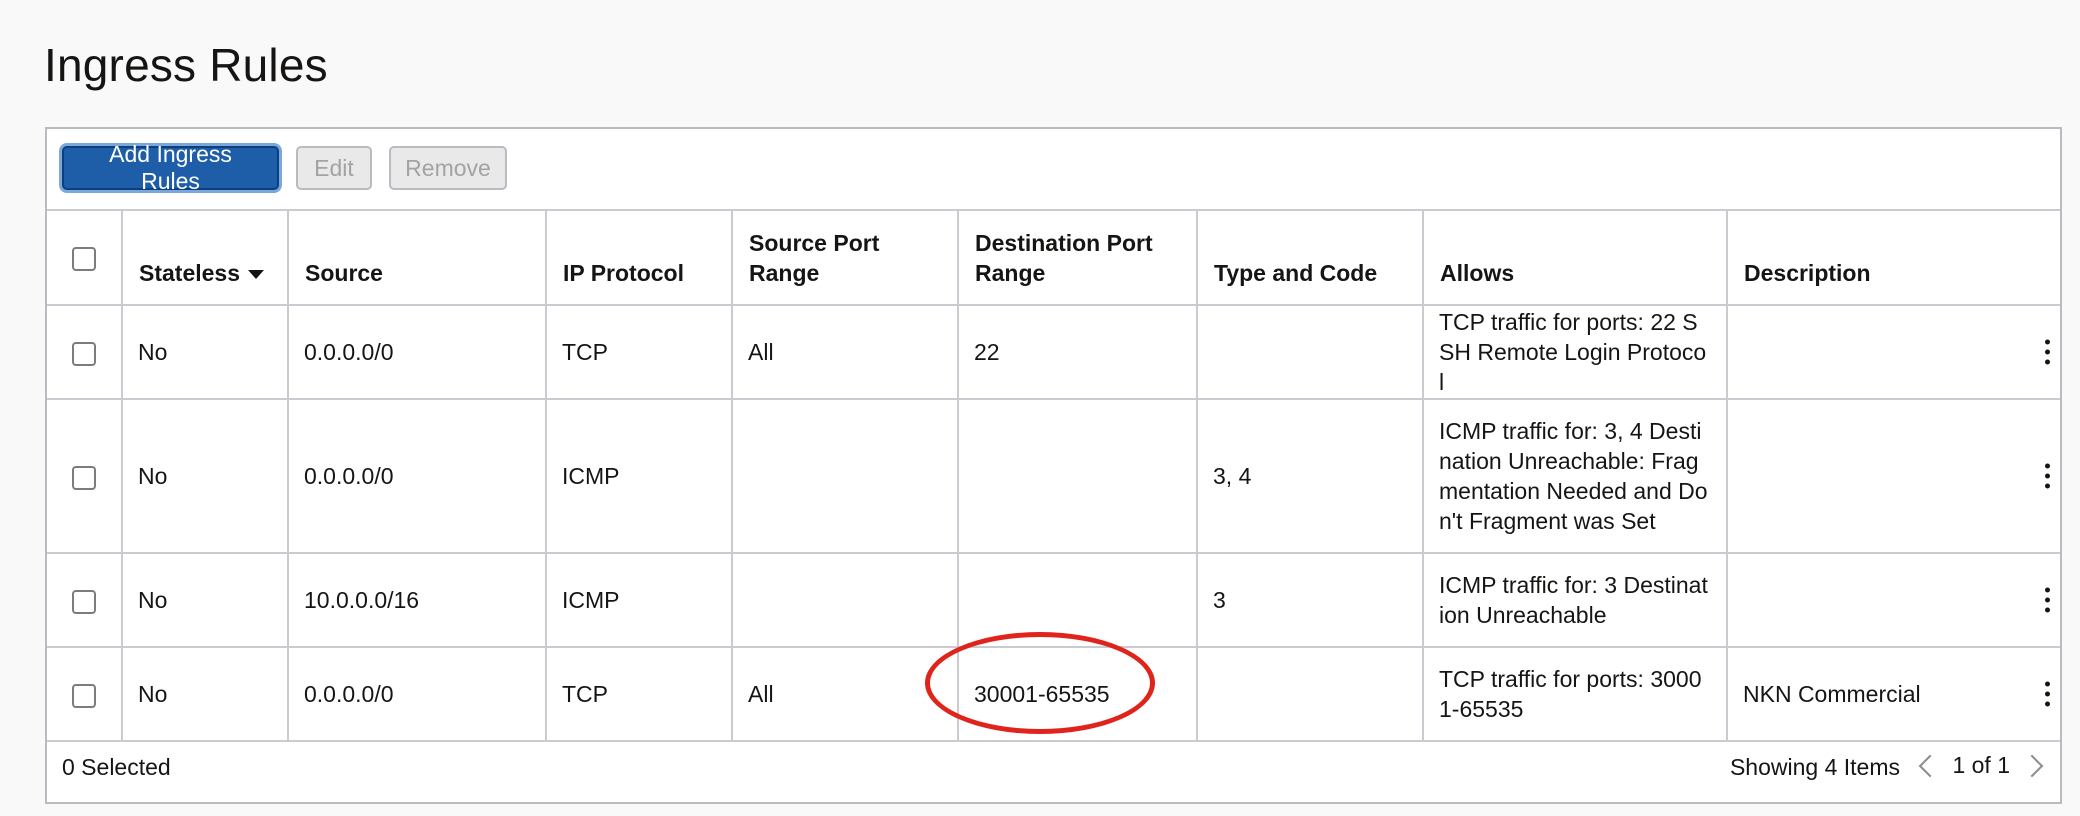 Image resolution: width=2080 pixels, height=816 pixels. I want to click on table-footer: 0 Selected Showing 4 Items 1 of 1, so click(1053, 770).